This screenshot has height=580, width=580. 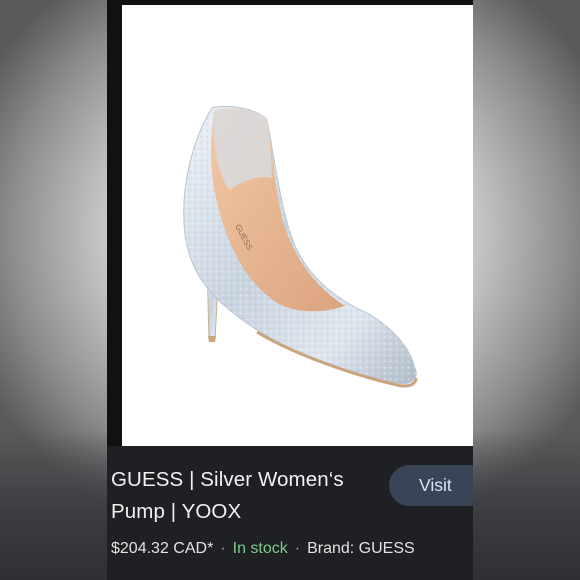 What do you see at coordinates (291, 549) in the screenshot?
I see `product-meta: $204.32 CAD* · In stock · Brand: GUESS` at bounding box center [291, 549].